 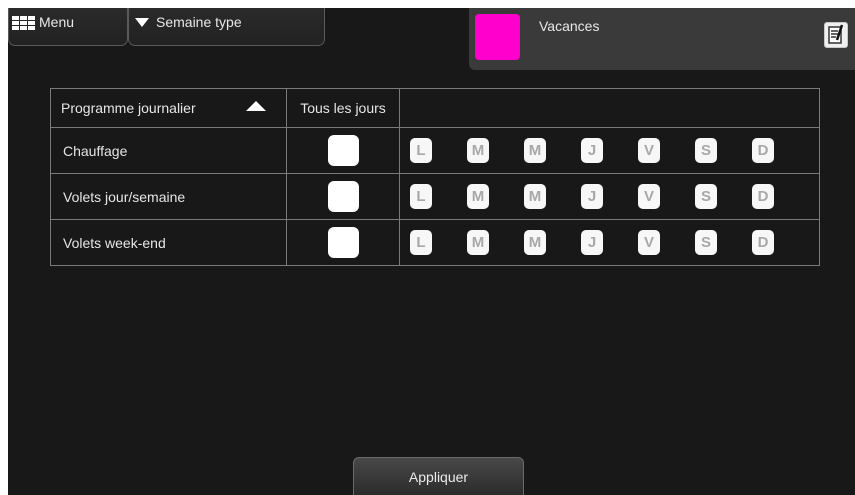 What do you see at coordinates (57, 22) in the screenshot?
I see `menu-label: Menu` at bounding box center [57, 22].